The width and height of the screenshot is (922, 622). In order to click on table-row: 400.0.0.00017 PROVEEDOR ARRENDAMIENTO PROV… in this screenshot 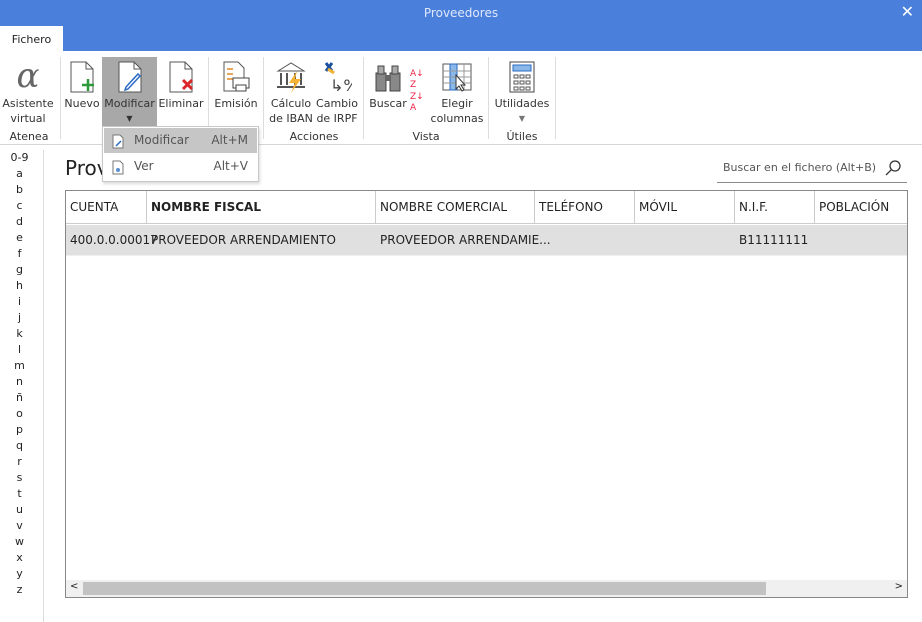, I will do `click(486, 240)`.